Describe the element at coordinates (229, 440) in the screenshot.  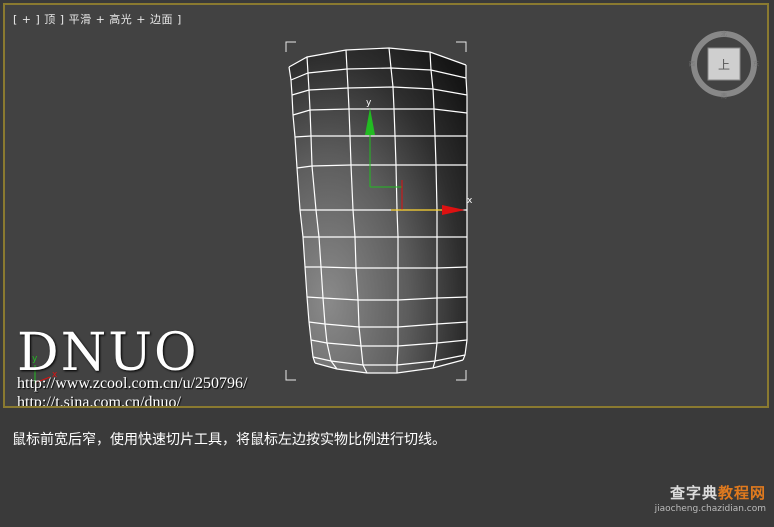
I see `tutorial-caption: 鼠标前宽后窄，使用快速切片工具，将鼠标左边按实物比例进行切线。` at that location.